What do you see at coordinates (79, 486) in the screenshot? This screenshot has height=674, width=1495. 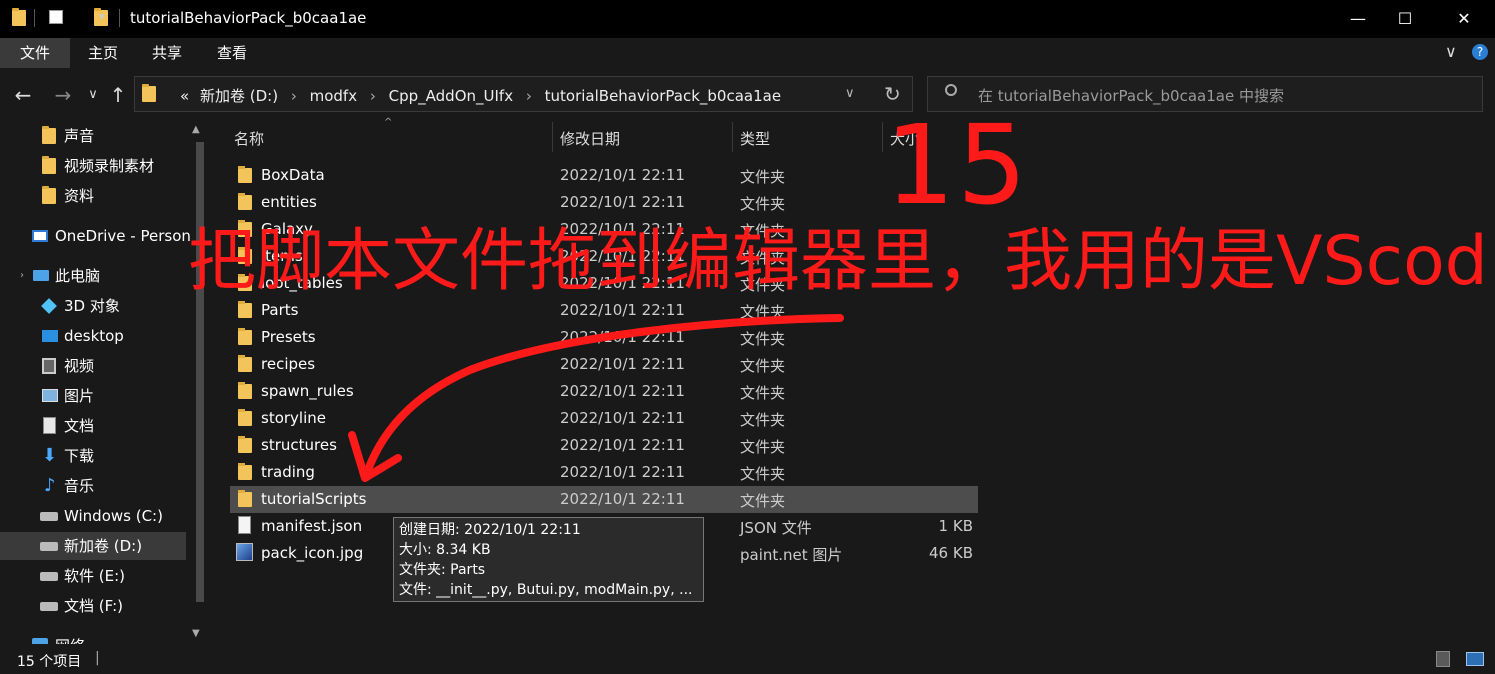 I see `sidebar-item-label: 音乐` at bounding box center [79, 486].